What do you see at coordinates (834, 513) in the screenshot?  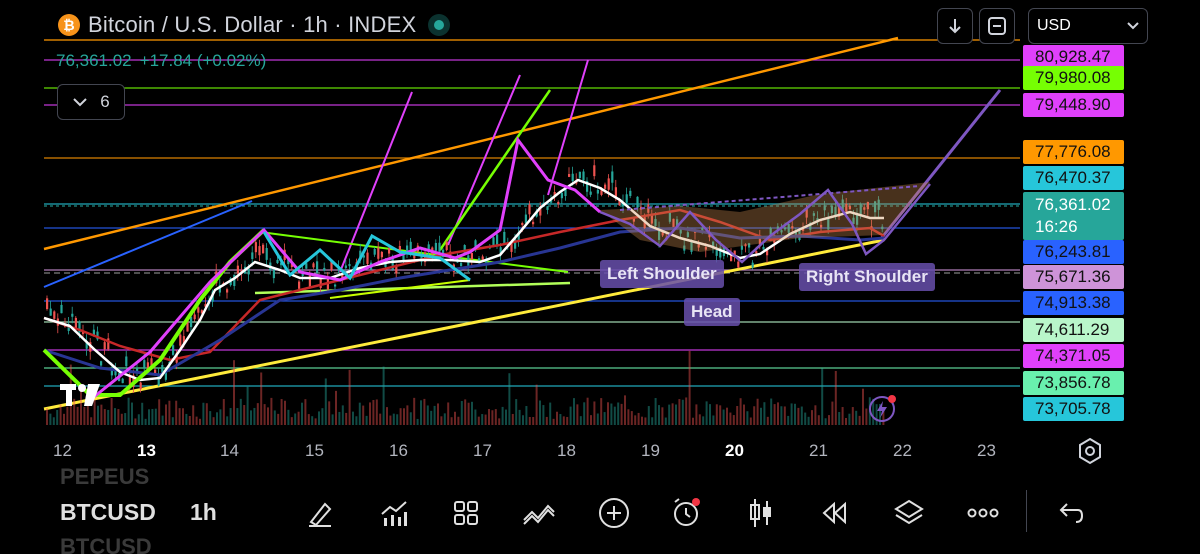 I see `replay-button` at bounding box center [834, 513].